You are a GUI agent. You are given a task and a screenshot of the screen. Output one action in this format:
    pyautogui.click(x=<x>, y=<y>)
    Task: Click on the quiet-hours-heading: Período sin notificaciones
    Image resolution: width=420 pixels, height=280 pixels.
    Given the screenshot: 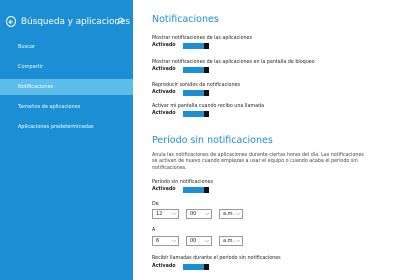 What is the action you would take?
    pyautogui.click(x=212, y=140)
    